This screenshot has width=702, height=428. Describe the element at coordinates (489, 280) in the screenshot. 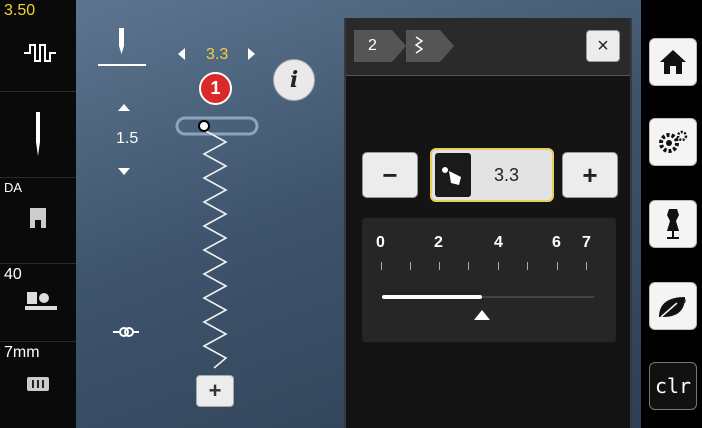

I see `stitch-length-slider: 0 2 4 6 7` at that location.